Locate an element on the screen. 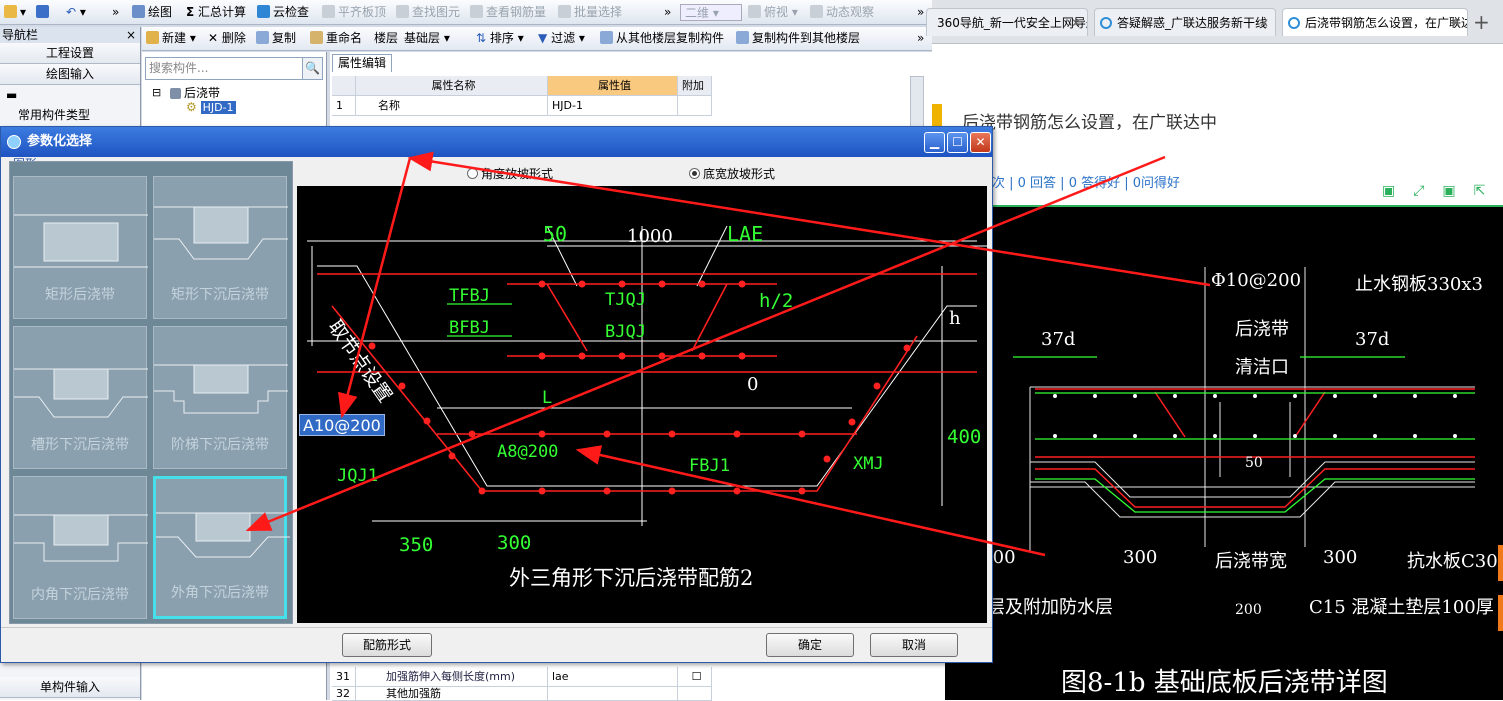 The height and width of the screenshot is (701, 1503). table-row: 32 其他加强筋 is located at coordinates (522, 694).